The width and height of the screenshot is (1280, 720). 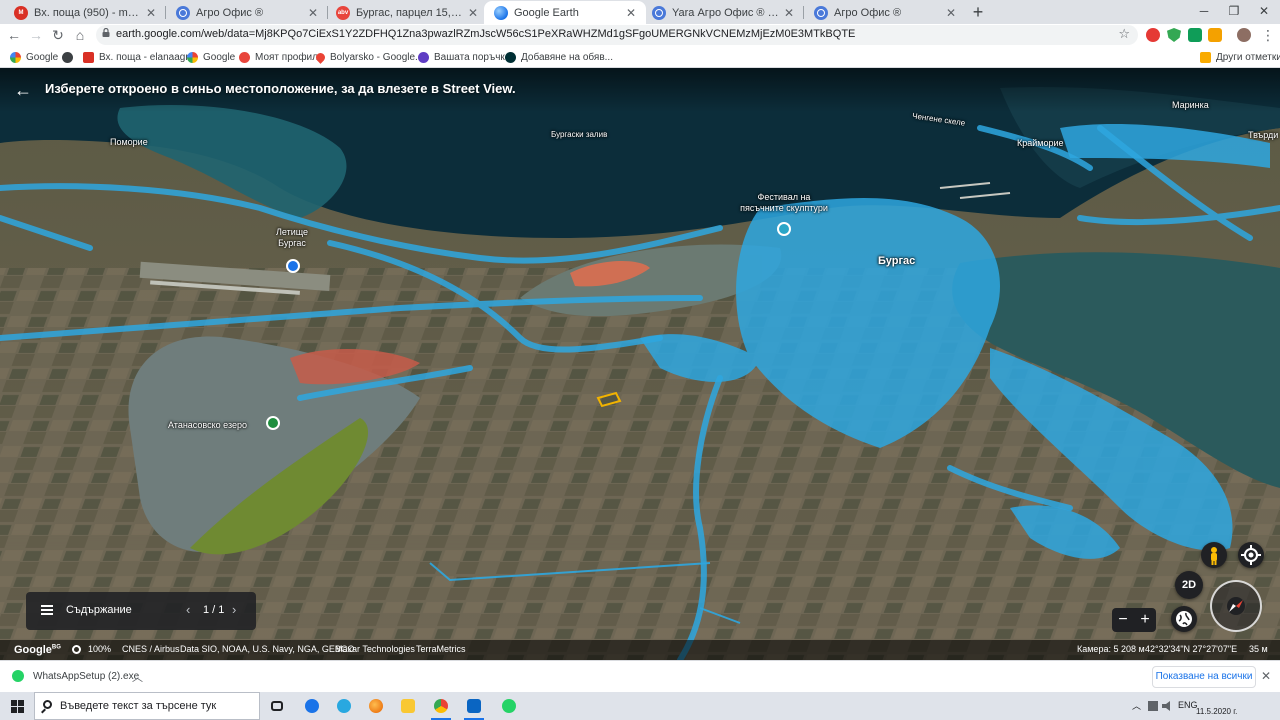 I want to click on globe-view-button, so click(x=1184, y=619).